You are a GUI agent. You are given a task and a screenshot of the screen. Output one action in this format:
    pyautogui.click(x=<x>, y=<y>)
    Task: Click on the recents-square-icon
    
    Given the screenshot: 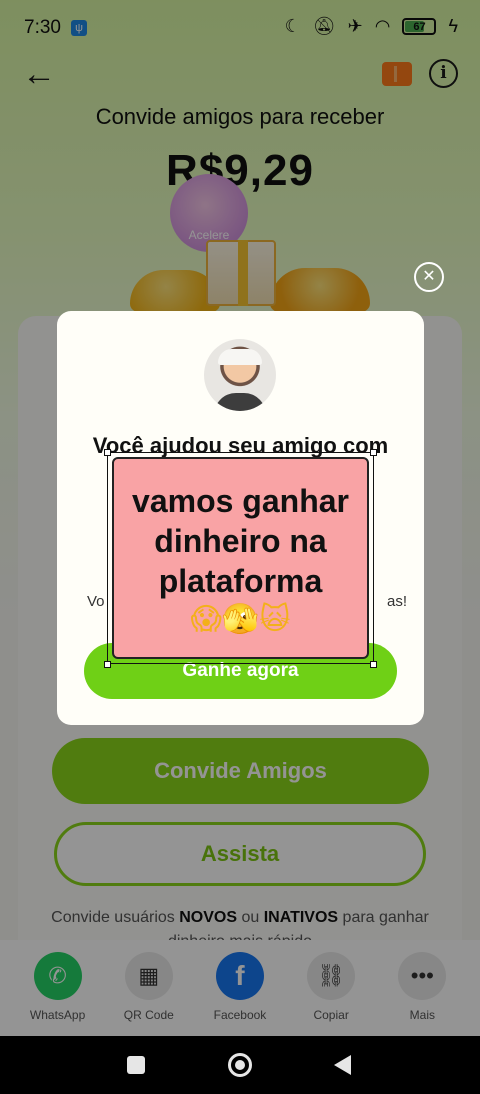 What is the action you would take?
    pyautogui.click(x=136, y=1065)
    